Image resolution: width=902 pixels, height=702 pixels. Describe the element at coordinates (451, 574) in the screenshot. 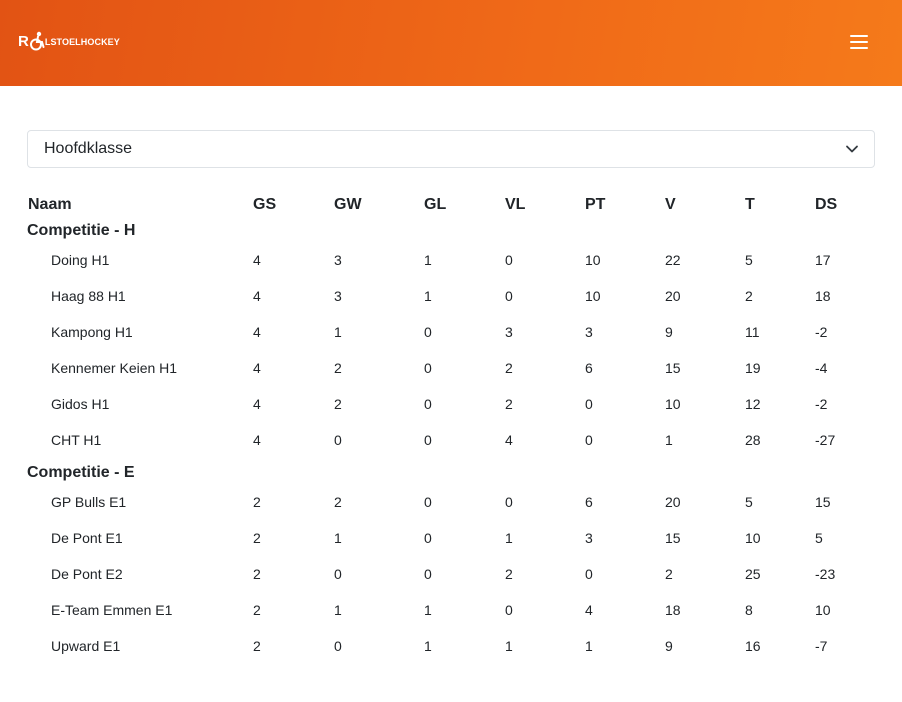

I see `table-row: De Pont E2 2 0 0 2 0 2 25 -23` at that location.